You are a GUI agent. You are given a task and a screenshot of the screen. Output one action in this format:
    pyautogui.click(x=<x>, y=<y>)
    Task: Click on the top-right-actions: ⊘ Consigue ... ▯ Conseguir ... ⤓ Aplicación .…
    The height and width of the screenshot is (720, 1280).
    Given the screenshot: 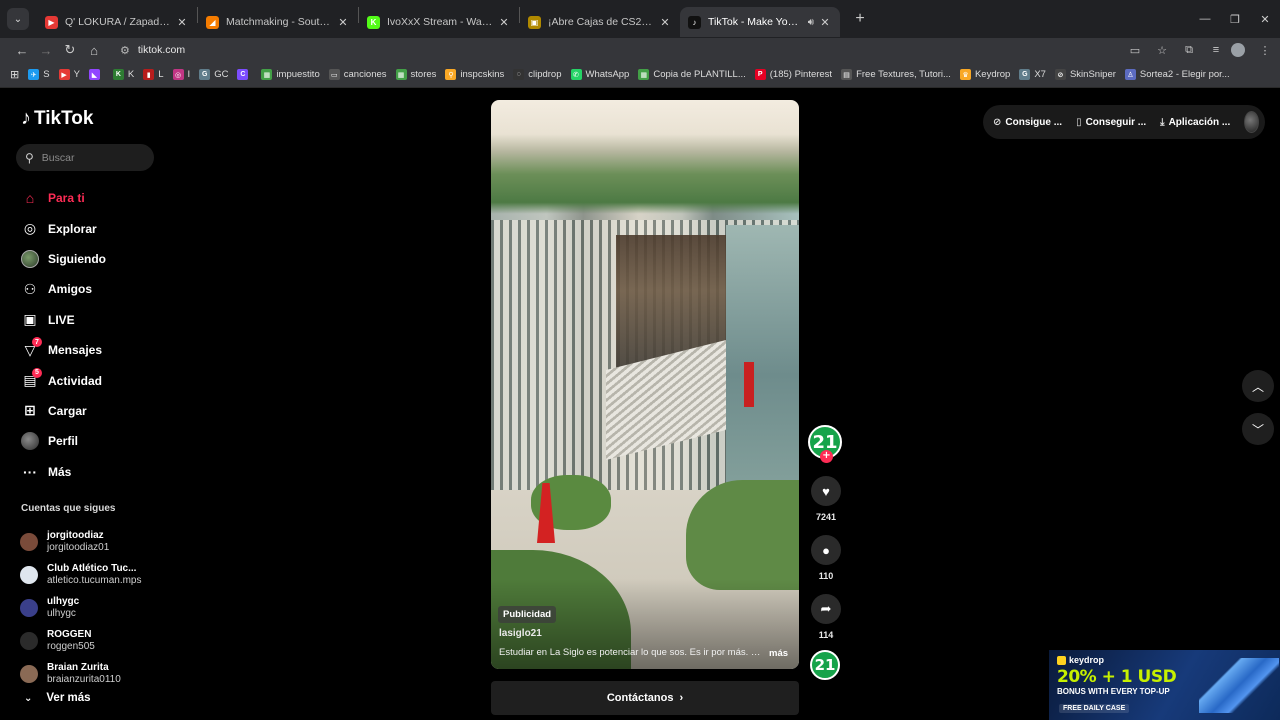 What is the action you would take?
    pyautogui.click(x=1124, y=122)
    